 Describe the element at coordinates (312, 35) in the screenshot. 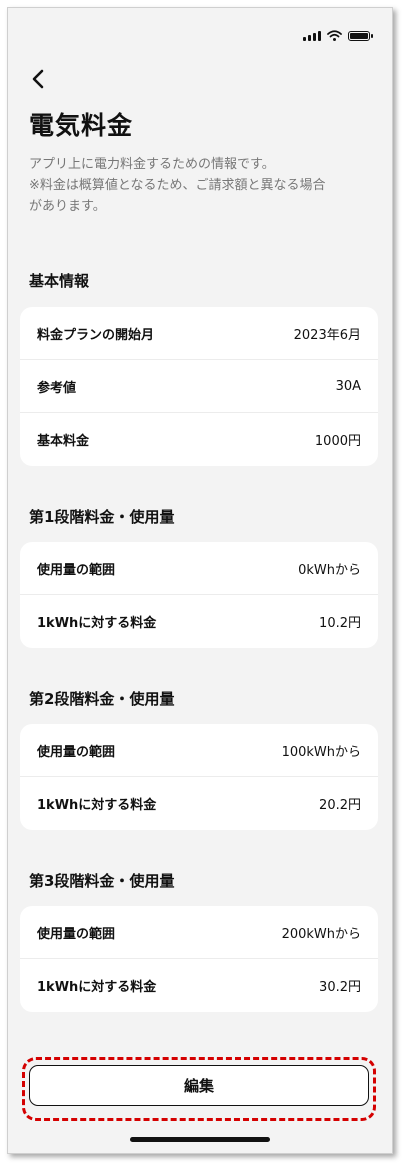

I see `cellular-signal-icon` at that location.